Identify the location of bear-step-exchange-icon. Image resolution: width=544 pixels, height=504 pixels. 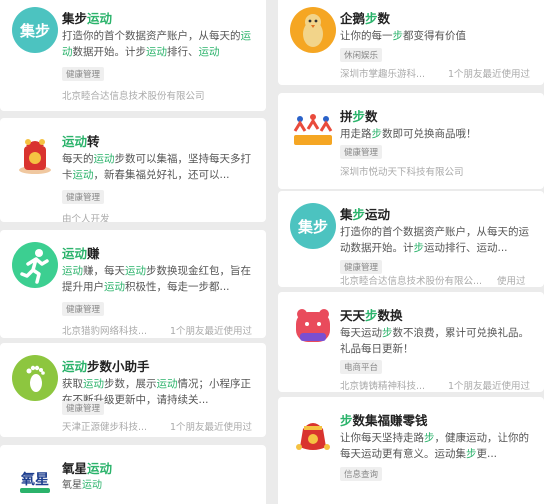
(313, 327).